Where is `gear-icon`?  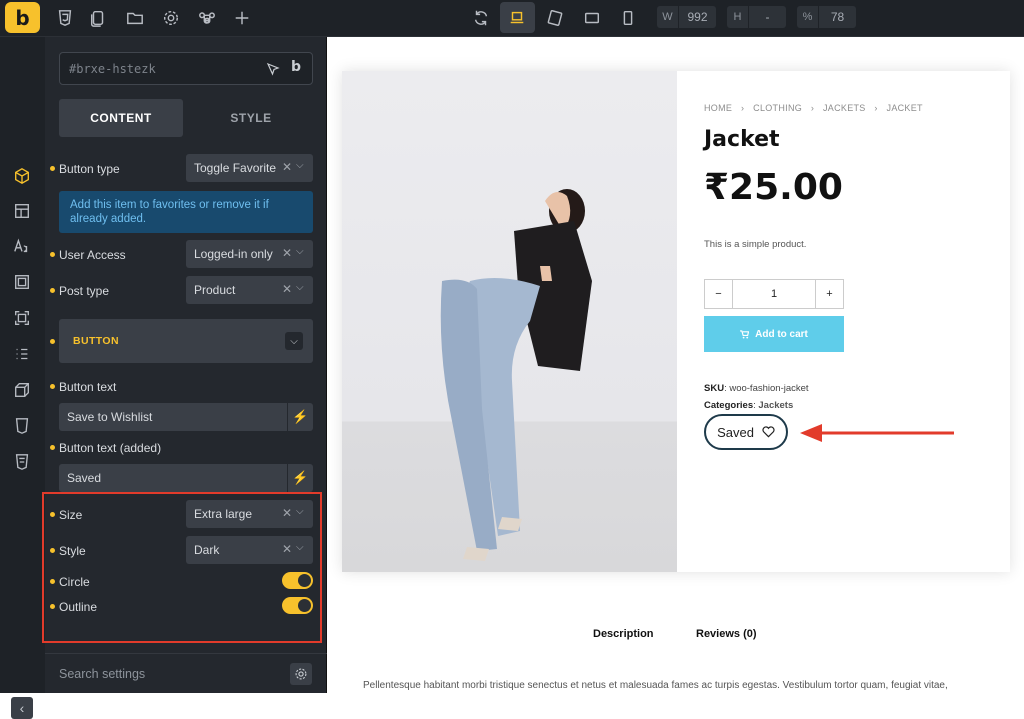
gear-icon is located at coordinates (301, 674).